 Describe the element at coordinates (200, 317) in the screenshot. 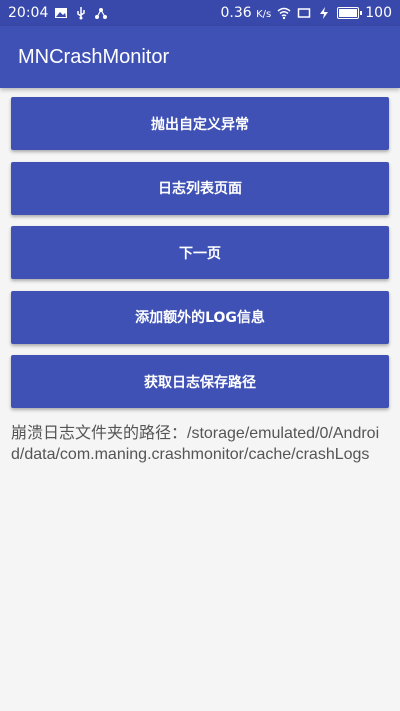

I see `add-extra-log-info-button: 添加额外的LOG信息` at that location.